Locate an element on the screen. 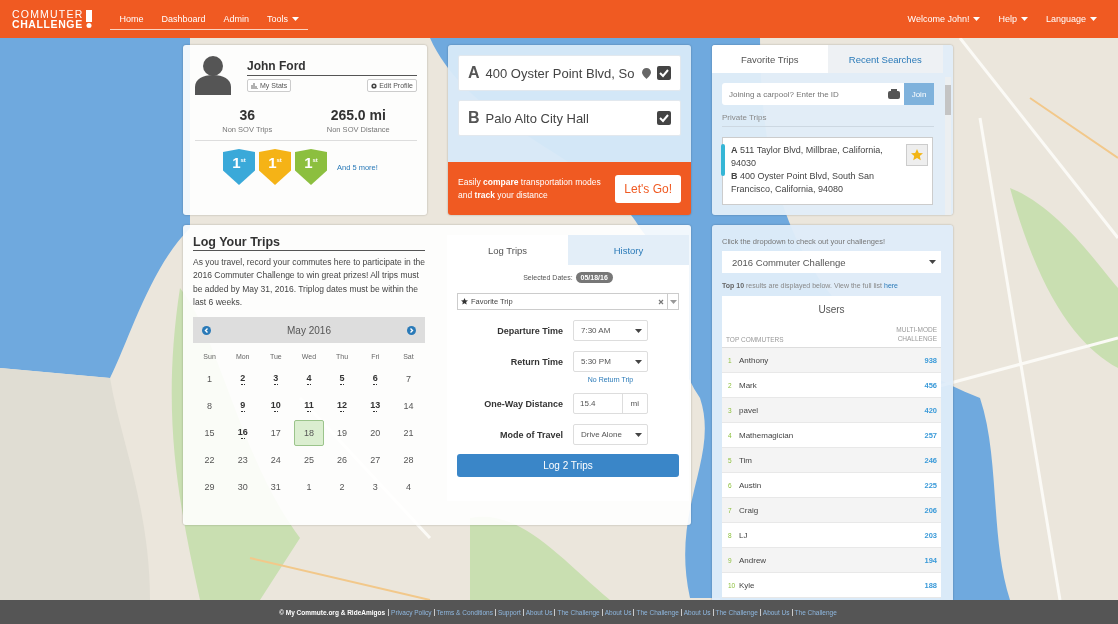  calendar-day: 25 is located at coordinates (309, 459).